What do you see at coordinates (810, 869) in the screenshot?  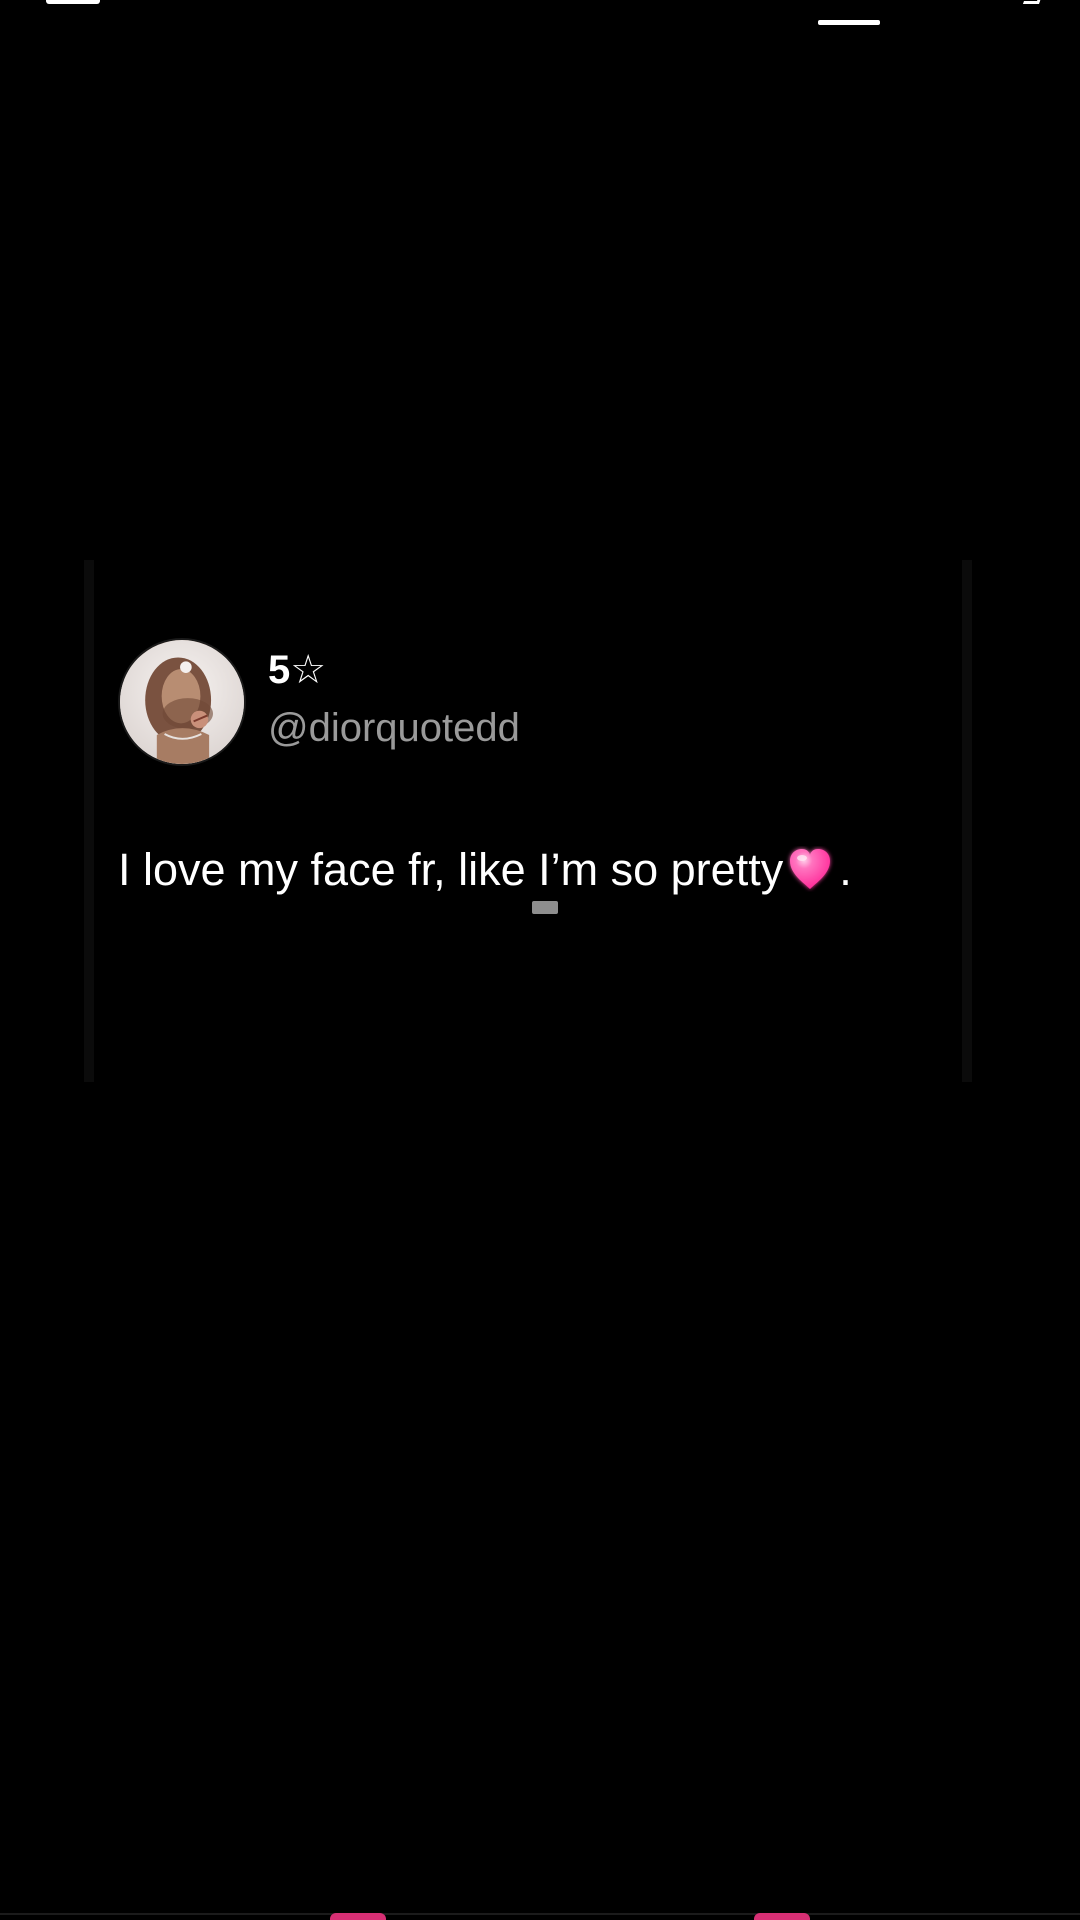 I see `pink-heart-icon` at bounding box center [810, 869].